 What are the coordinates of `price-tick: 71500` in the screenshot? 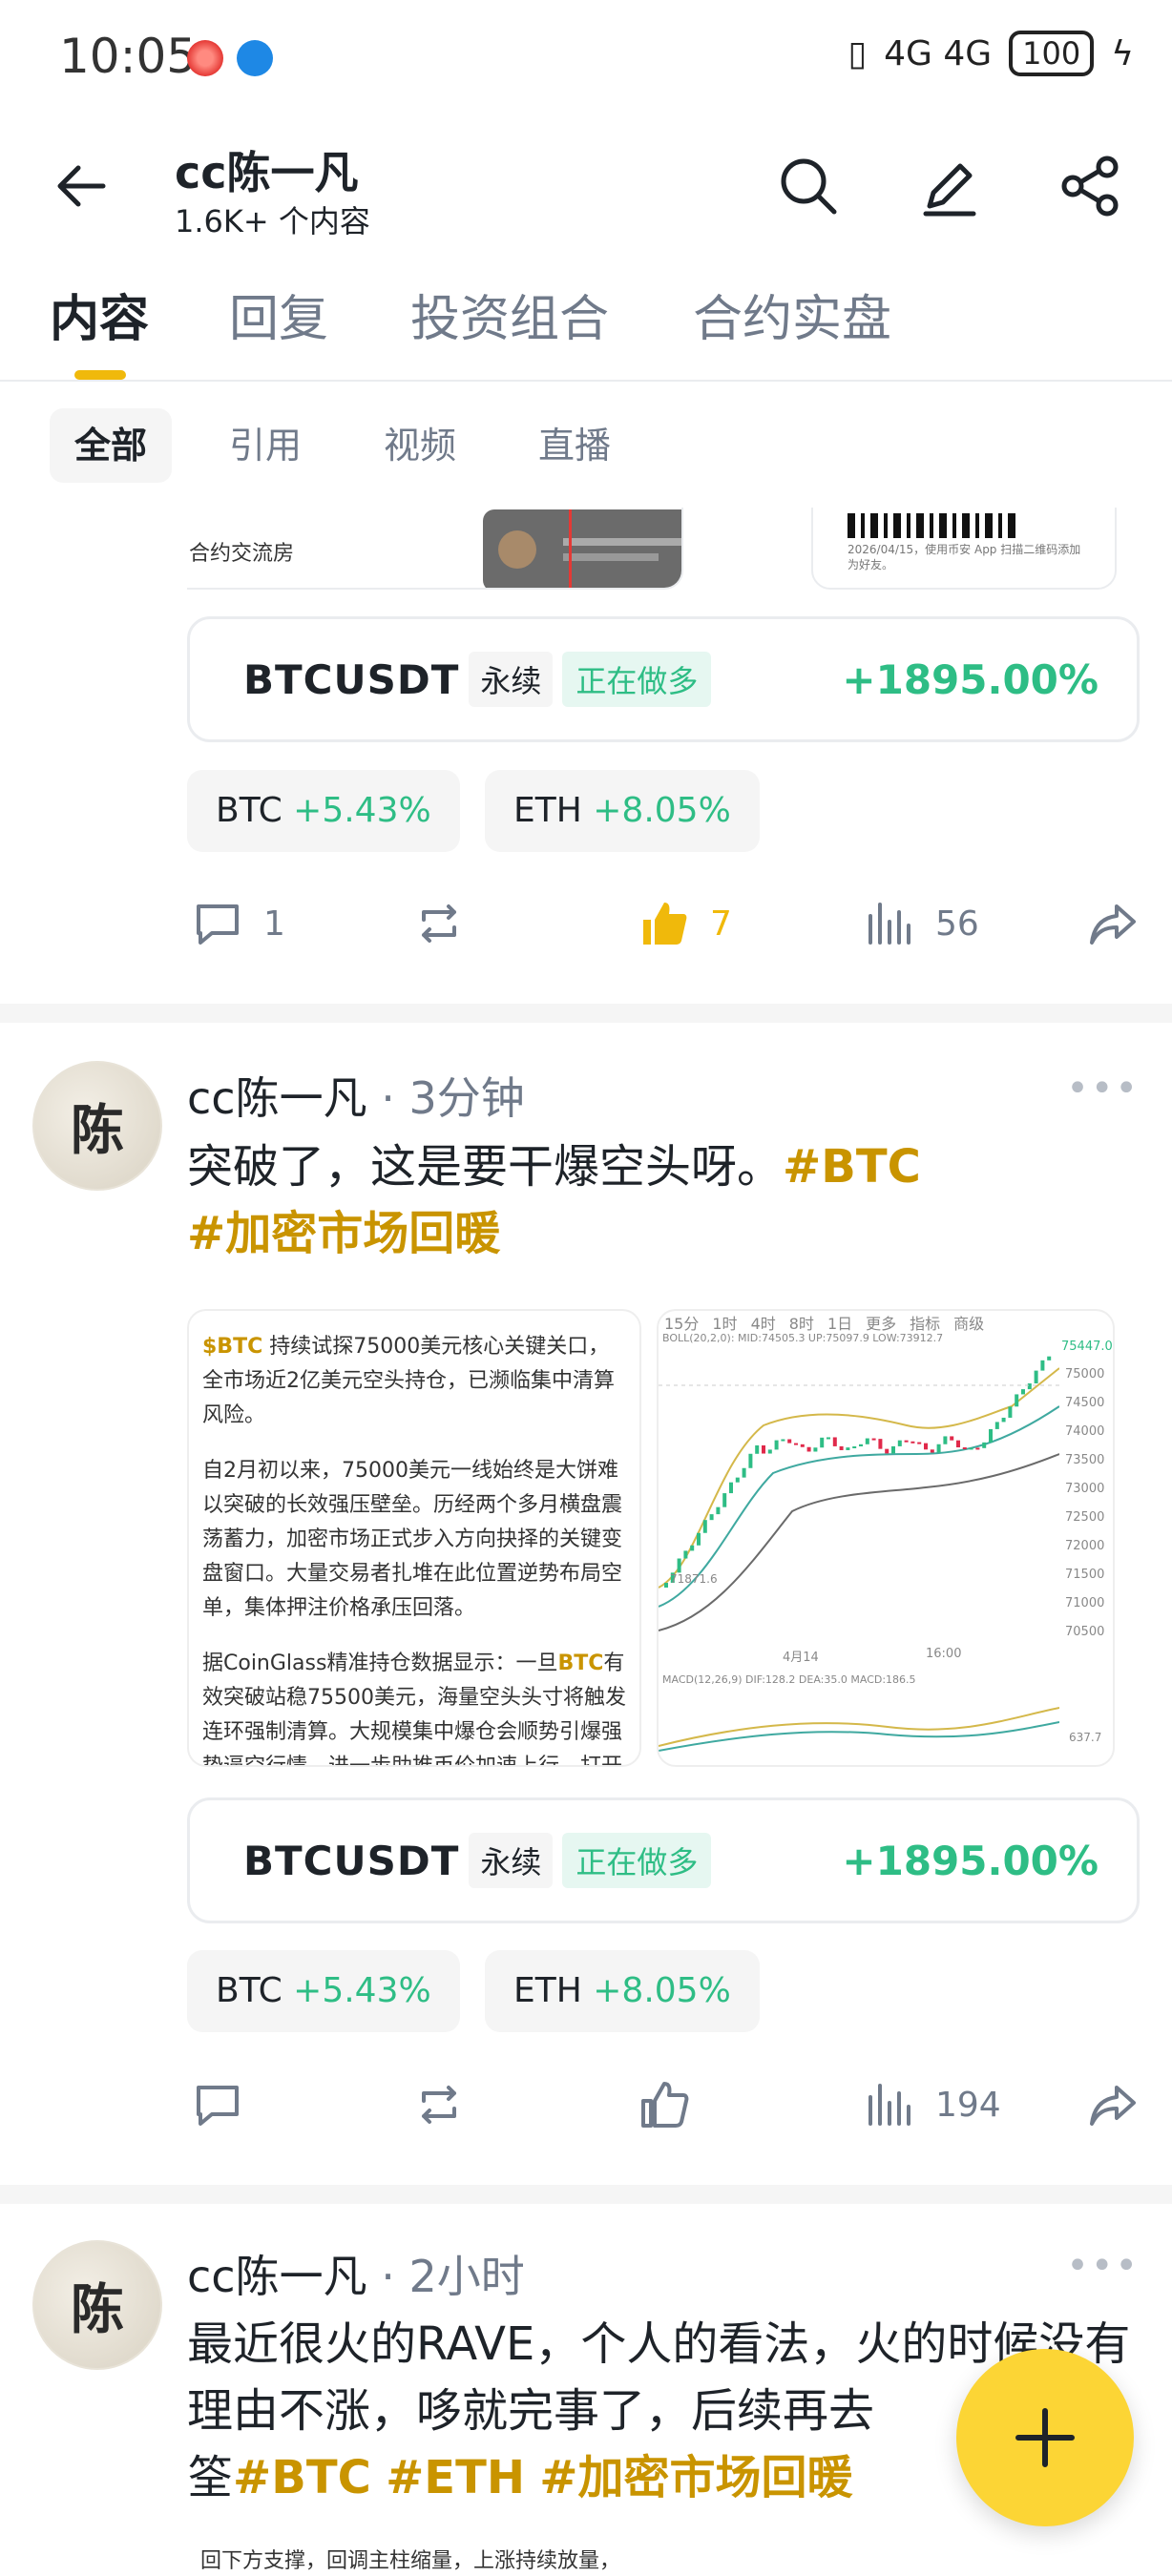 It's located at (1085, 1575).